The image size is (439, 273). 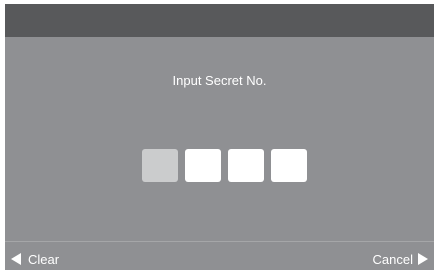 I want to click on clear-label: Clear, so click(x=44, y=259).